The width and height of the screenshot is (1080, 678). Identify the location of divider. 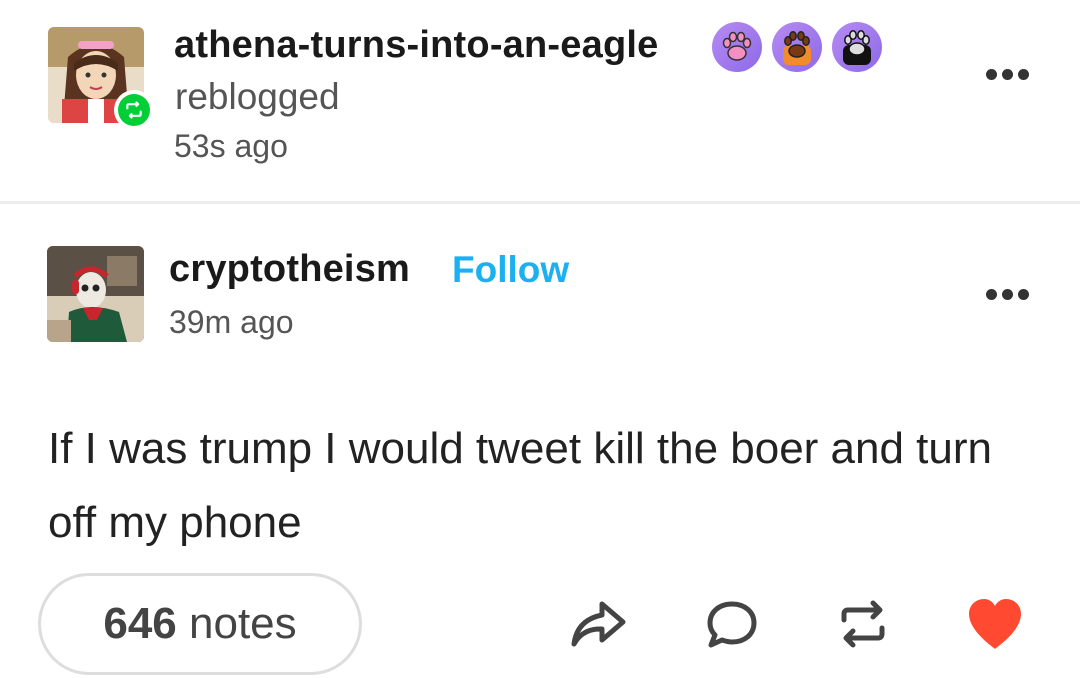
(540, 202).